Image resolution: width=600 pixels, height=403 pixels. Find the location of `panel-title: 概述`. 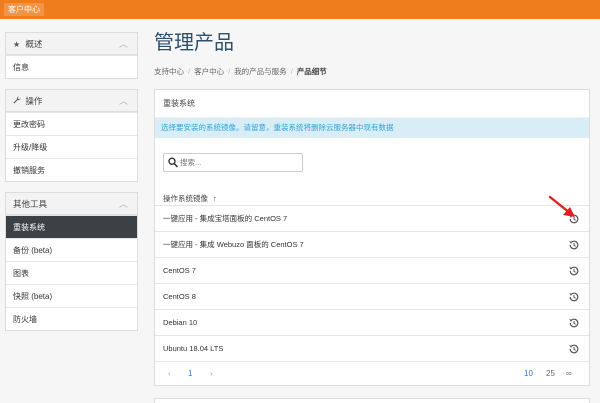

panel-title: 概述 is located at coordinates (34, 44).